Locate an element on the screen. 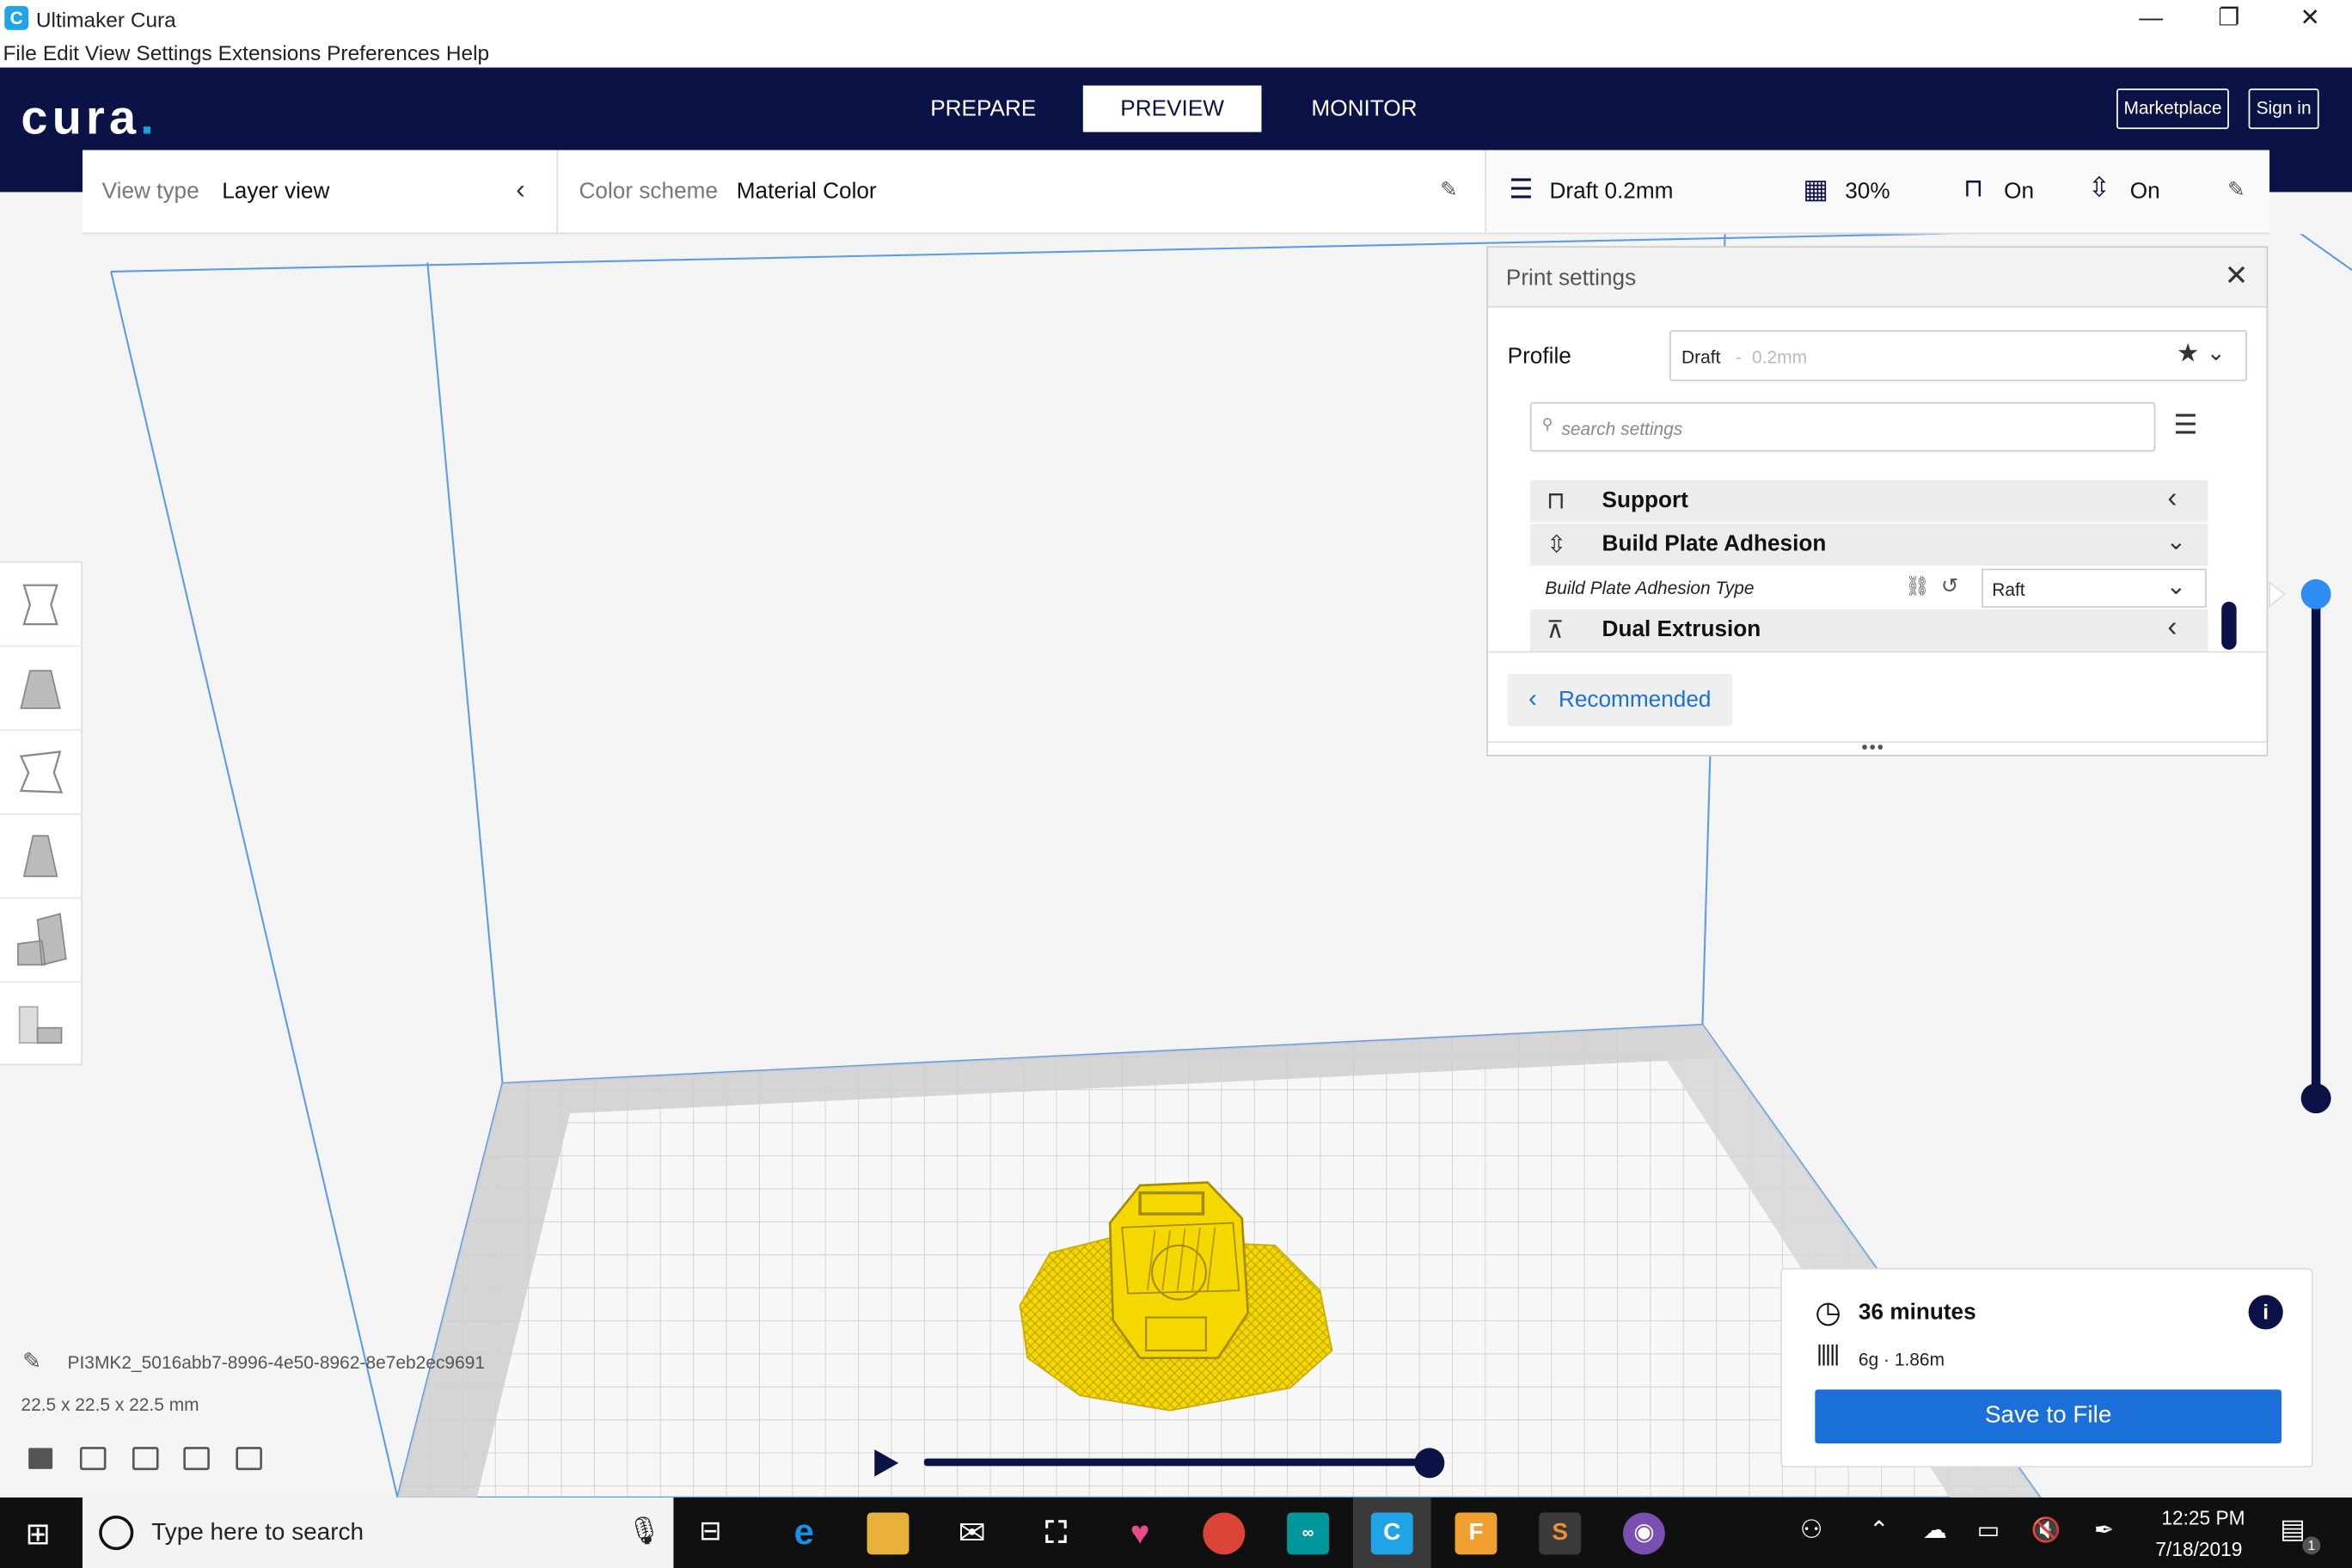 The height and width of the screenshot is (1568, 2352). adhesion-type-dropdown: Raft ⌄ is located at coordinates (2094, 588).